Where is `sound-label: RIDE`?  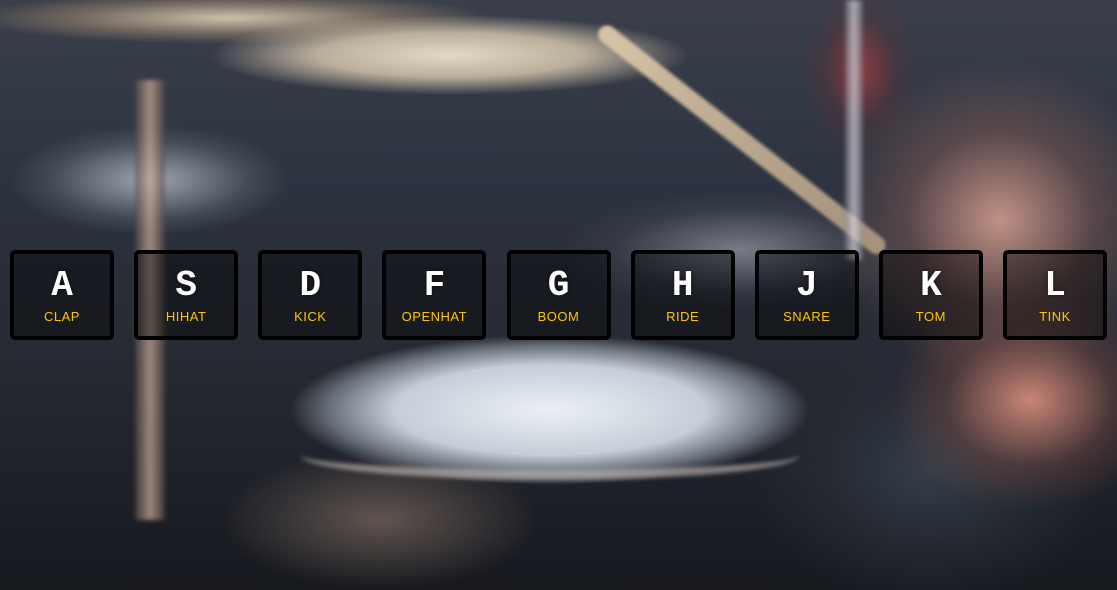
sound-label: RIDE is located at coordinates (683, 316).